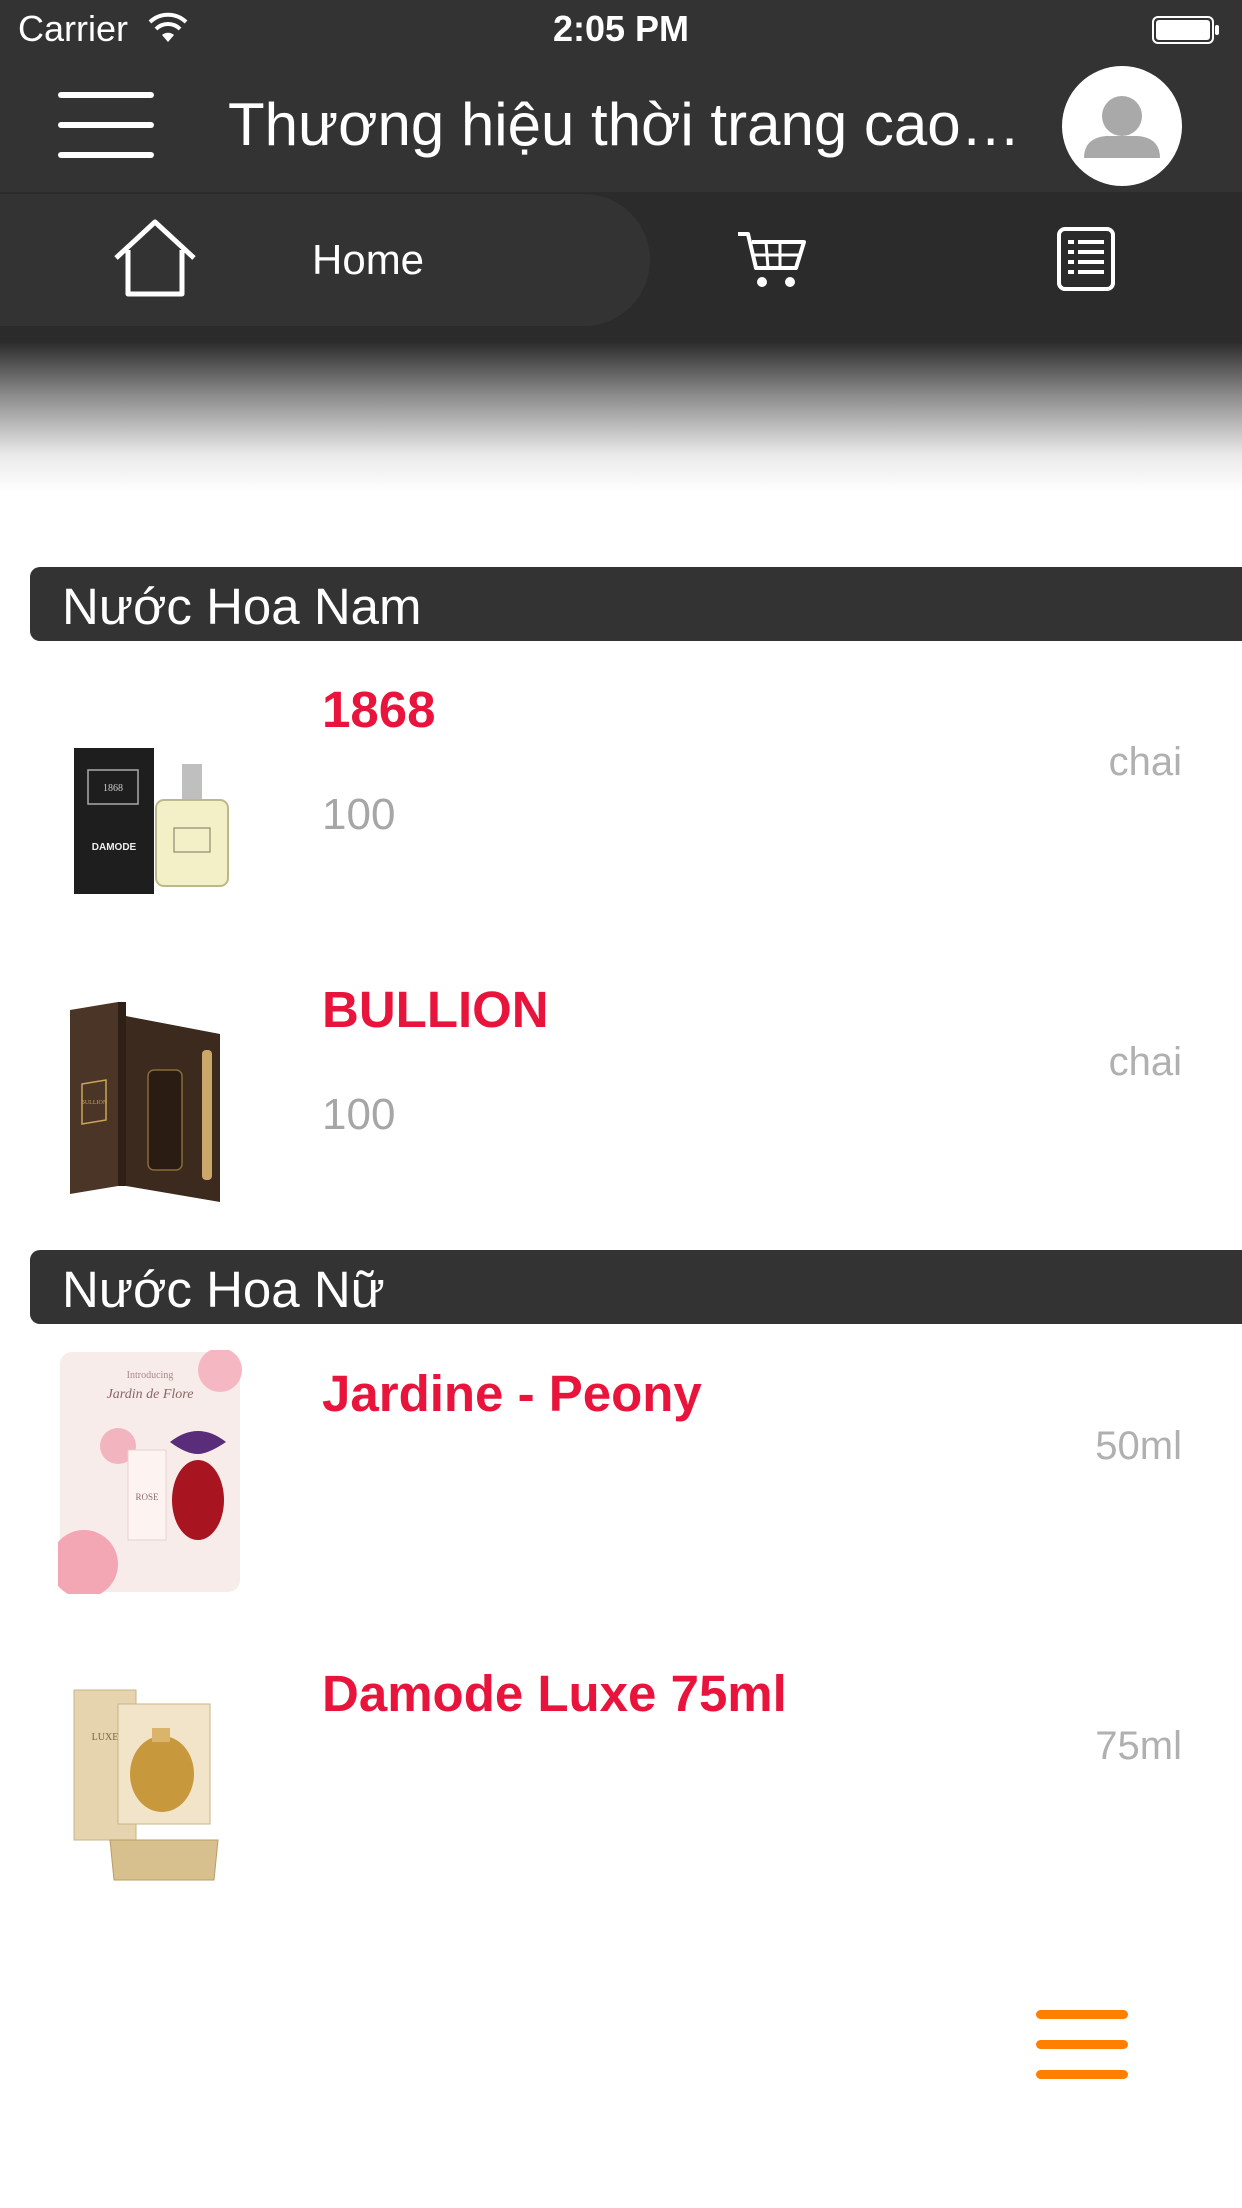 This screenshot has height=2208, width=1242. I want to click on product-name: Damode Luxe 75ml, so click(554, 1693).